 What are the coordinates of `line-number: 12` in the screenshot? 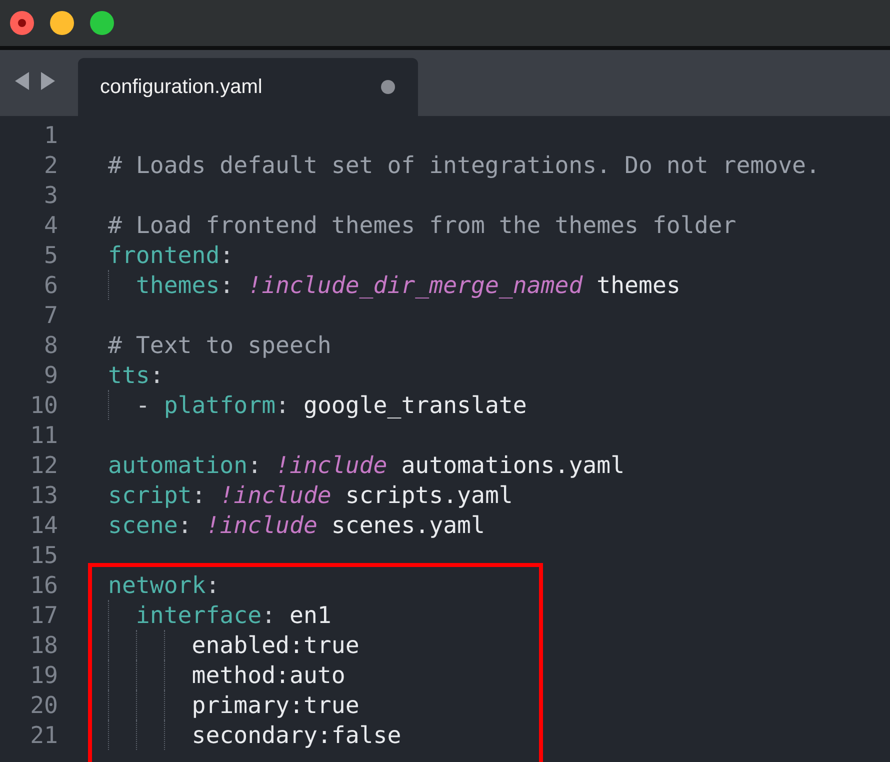 It's located at (43, 465).